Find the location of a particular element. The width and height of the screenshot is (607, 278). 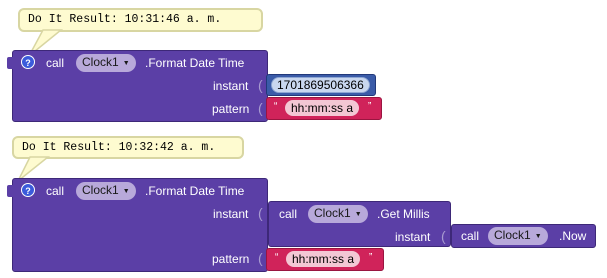

now-component-dropdown: Clock1 ▼ is located at coordinates (518, 236).